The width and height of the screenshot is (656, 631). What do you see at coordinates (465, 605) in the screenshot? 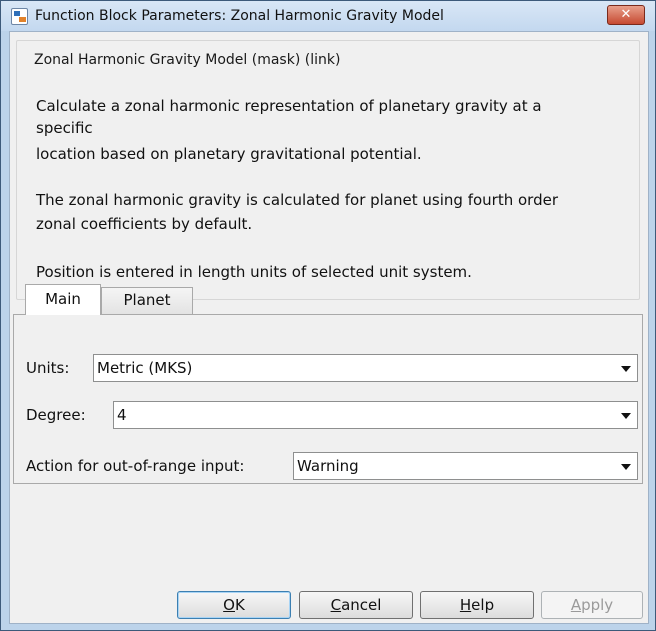
I see `help-mnemonic: H` at bounding box center [465, 605].